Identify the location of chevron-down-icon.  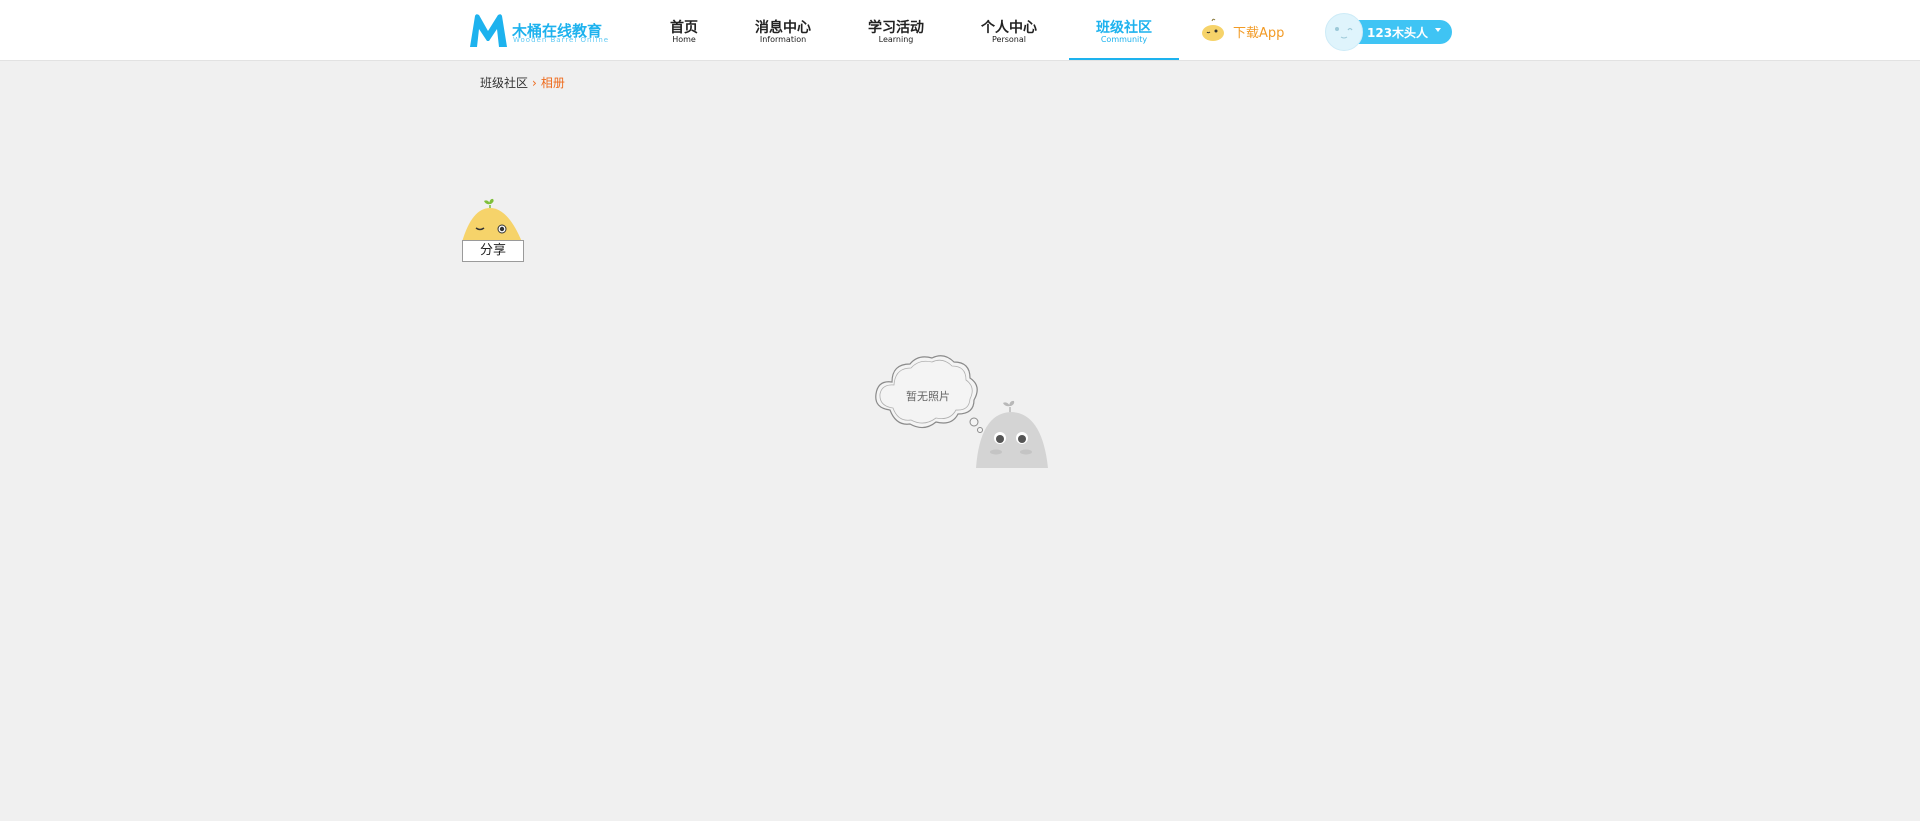
(1438, 30).